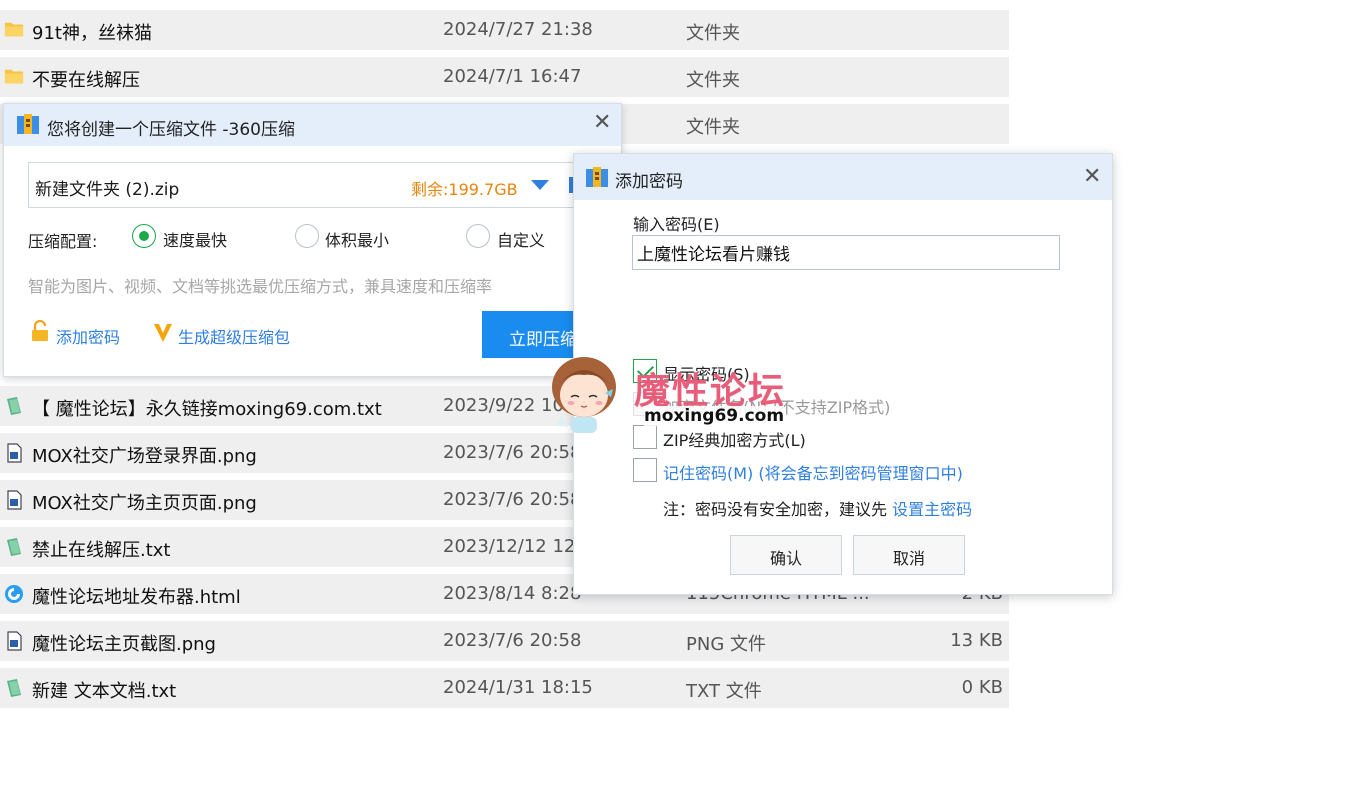 The image size is (1368, 790). What do you see at coordinates (982, 687) in the screenshot?
I see `file-size: 0 KB` at bounding box center [982, 687].